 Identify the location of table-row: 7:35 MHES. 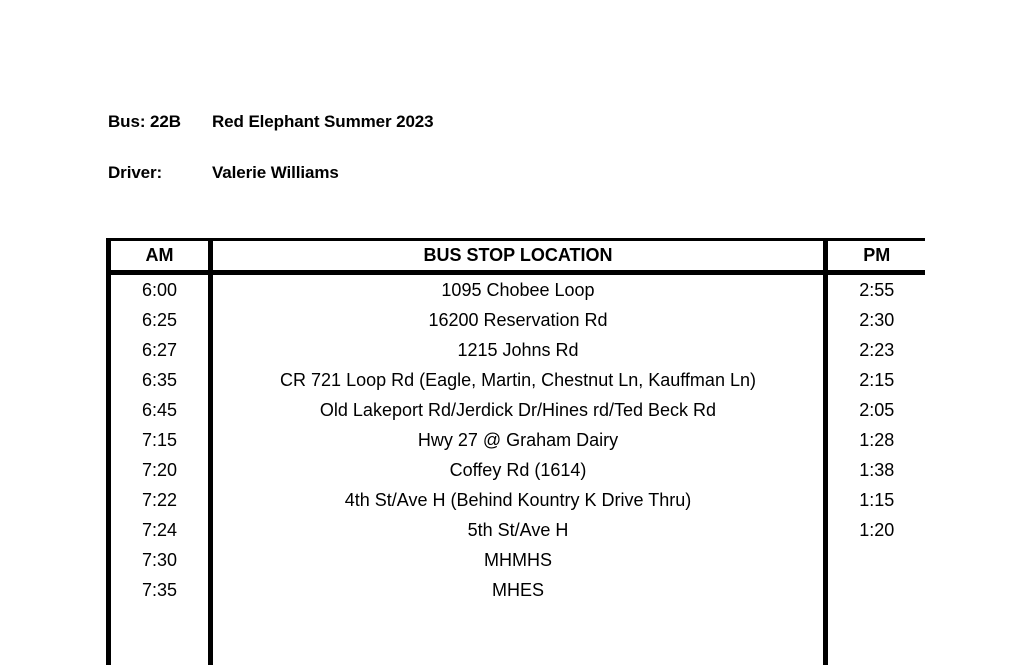
(515, 590).